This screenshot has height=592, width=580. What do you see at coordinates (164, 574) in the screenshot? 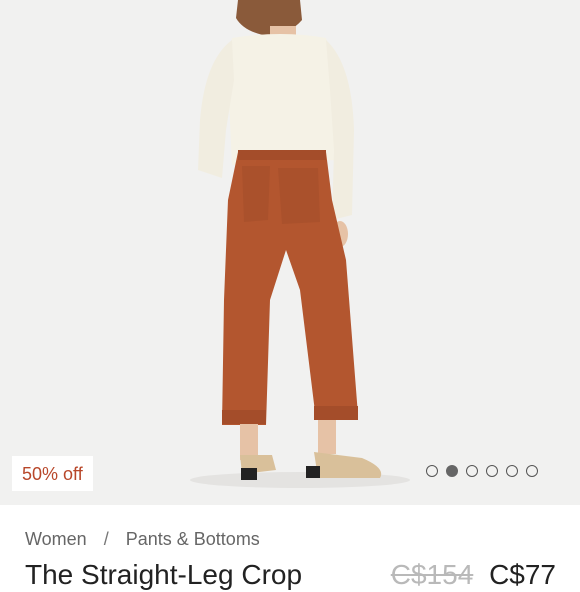
I see `product-title: The Straight-Leg Crop` at bounding box center [164, 574].